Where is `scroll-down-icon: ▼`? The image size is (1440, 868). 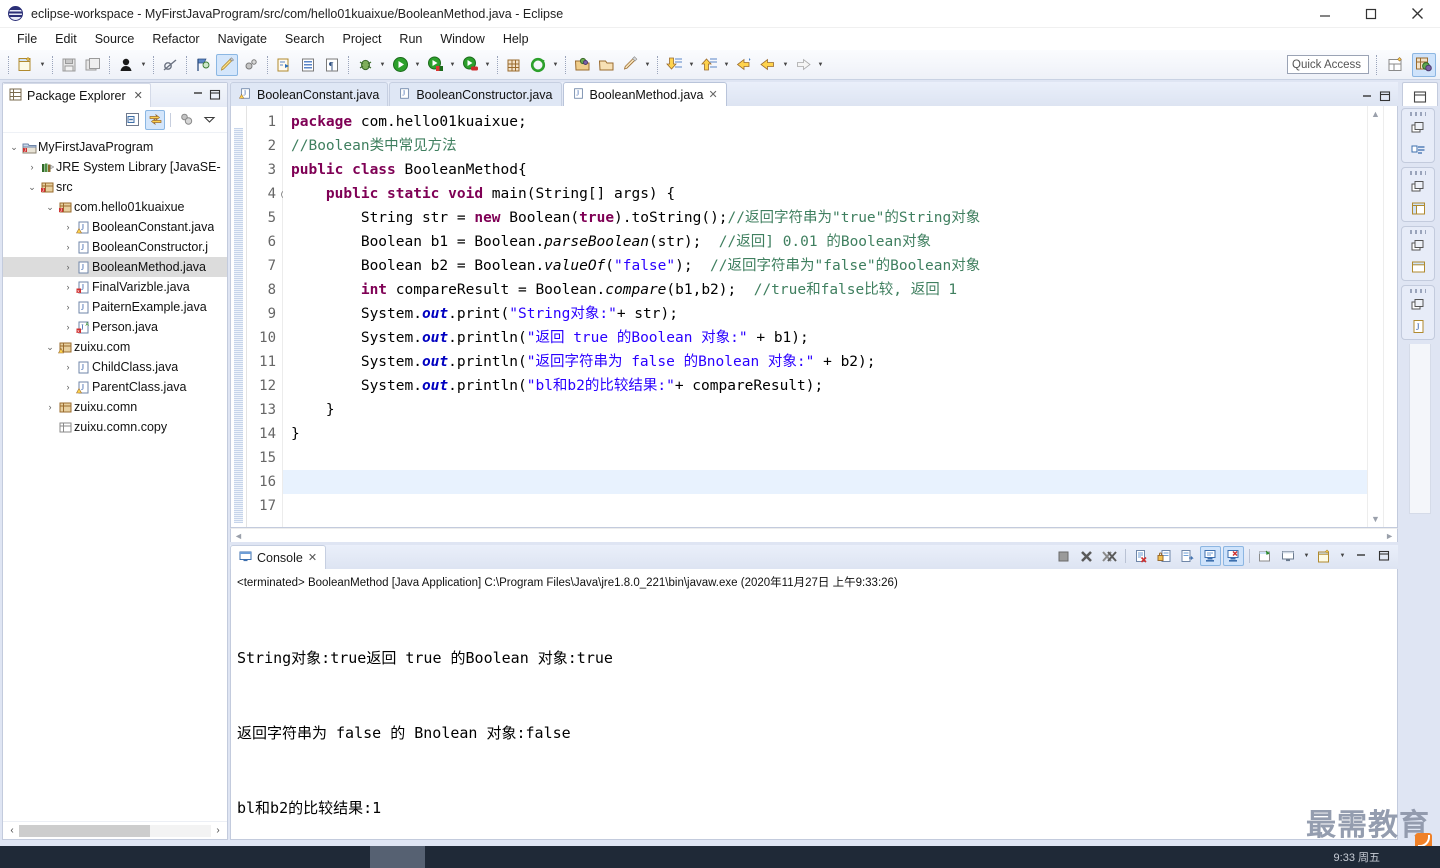 scroll-down-icon: ▼ is located at coordinates (1375, 519).